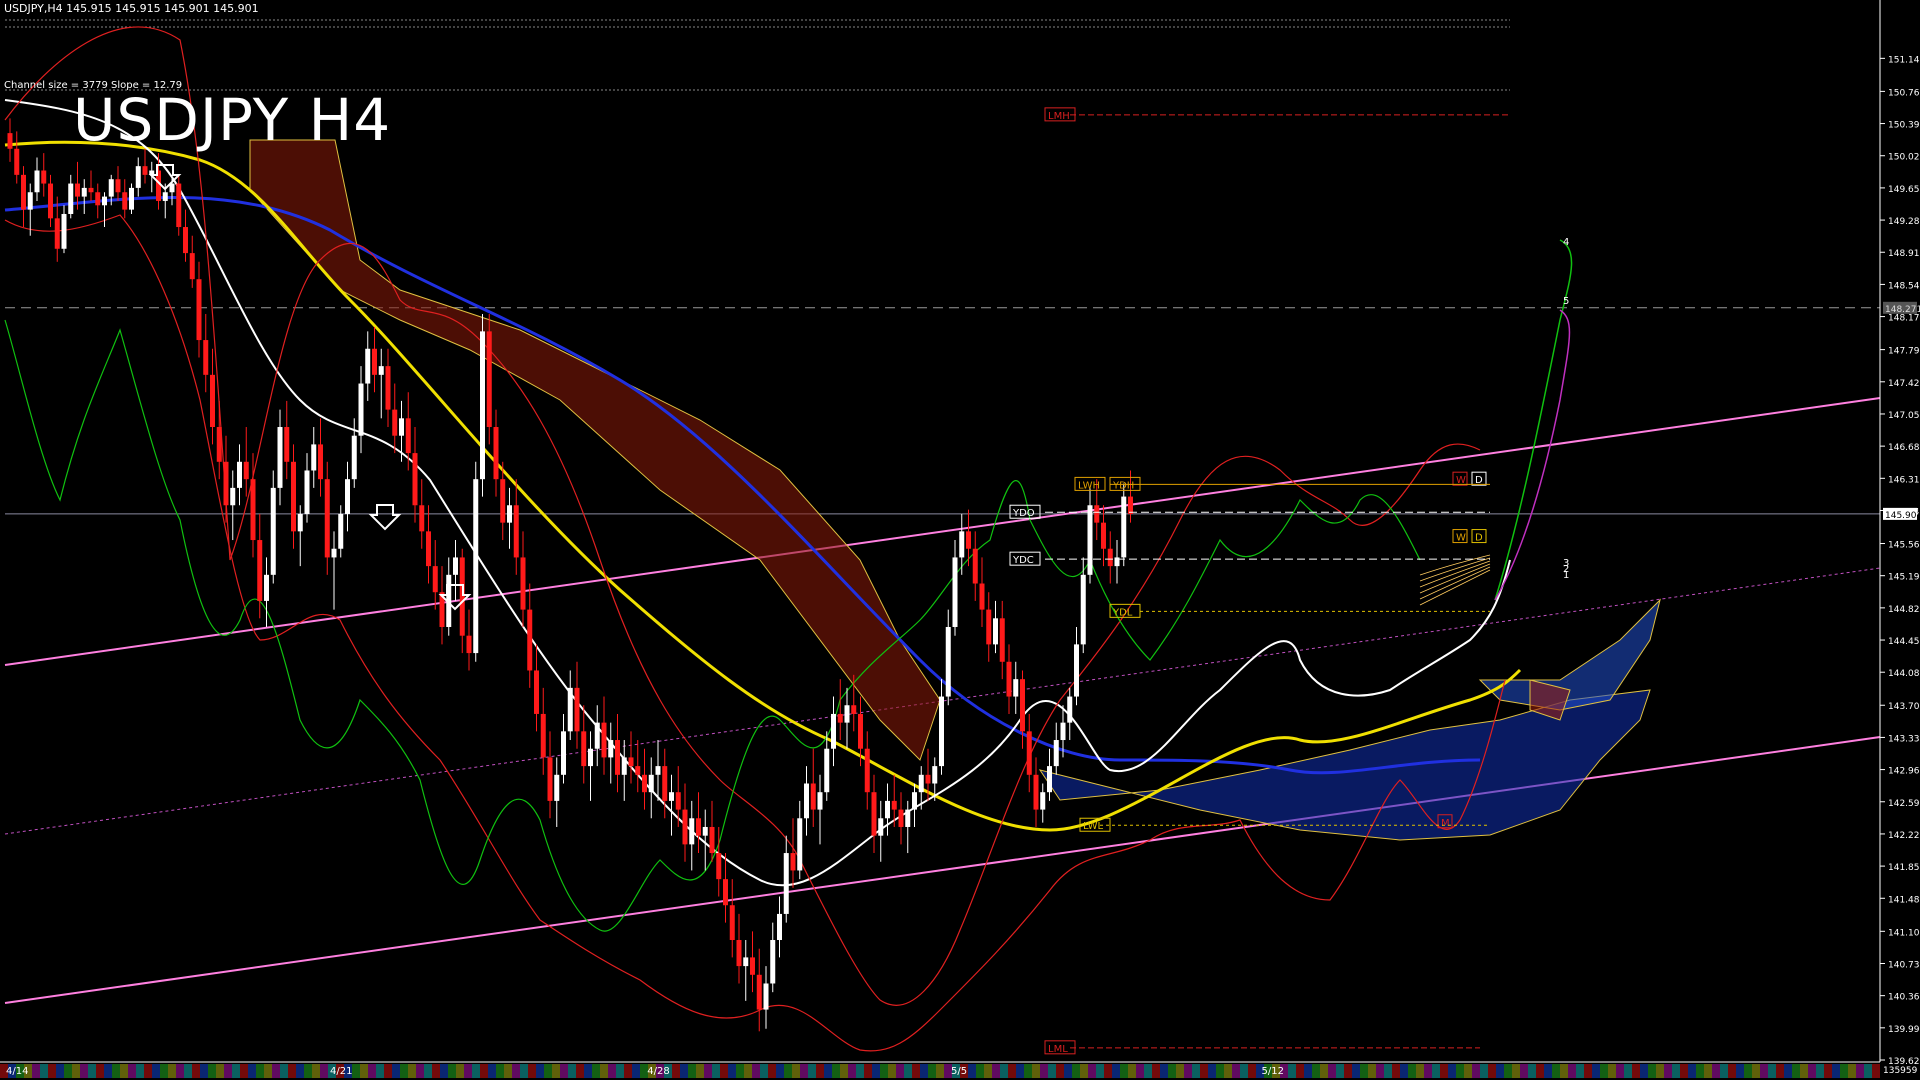  What do you see at coordinates (959, 1071) in the screenshot?
I see `date-tick-label: 5/5` at bounding box center [959, 1071].